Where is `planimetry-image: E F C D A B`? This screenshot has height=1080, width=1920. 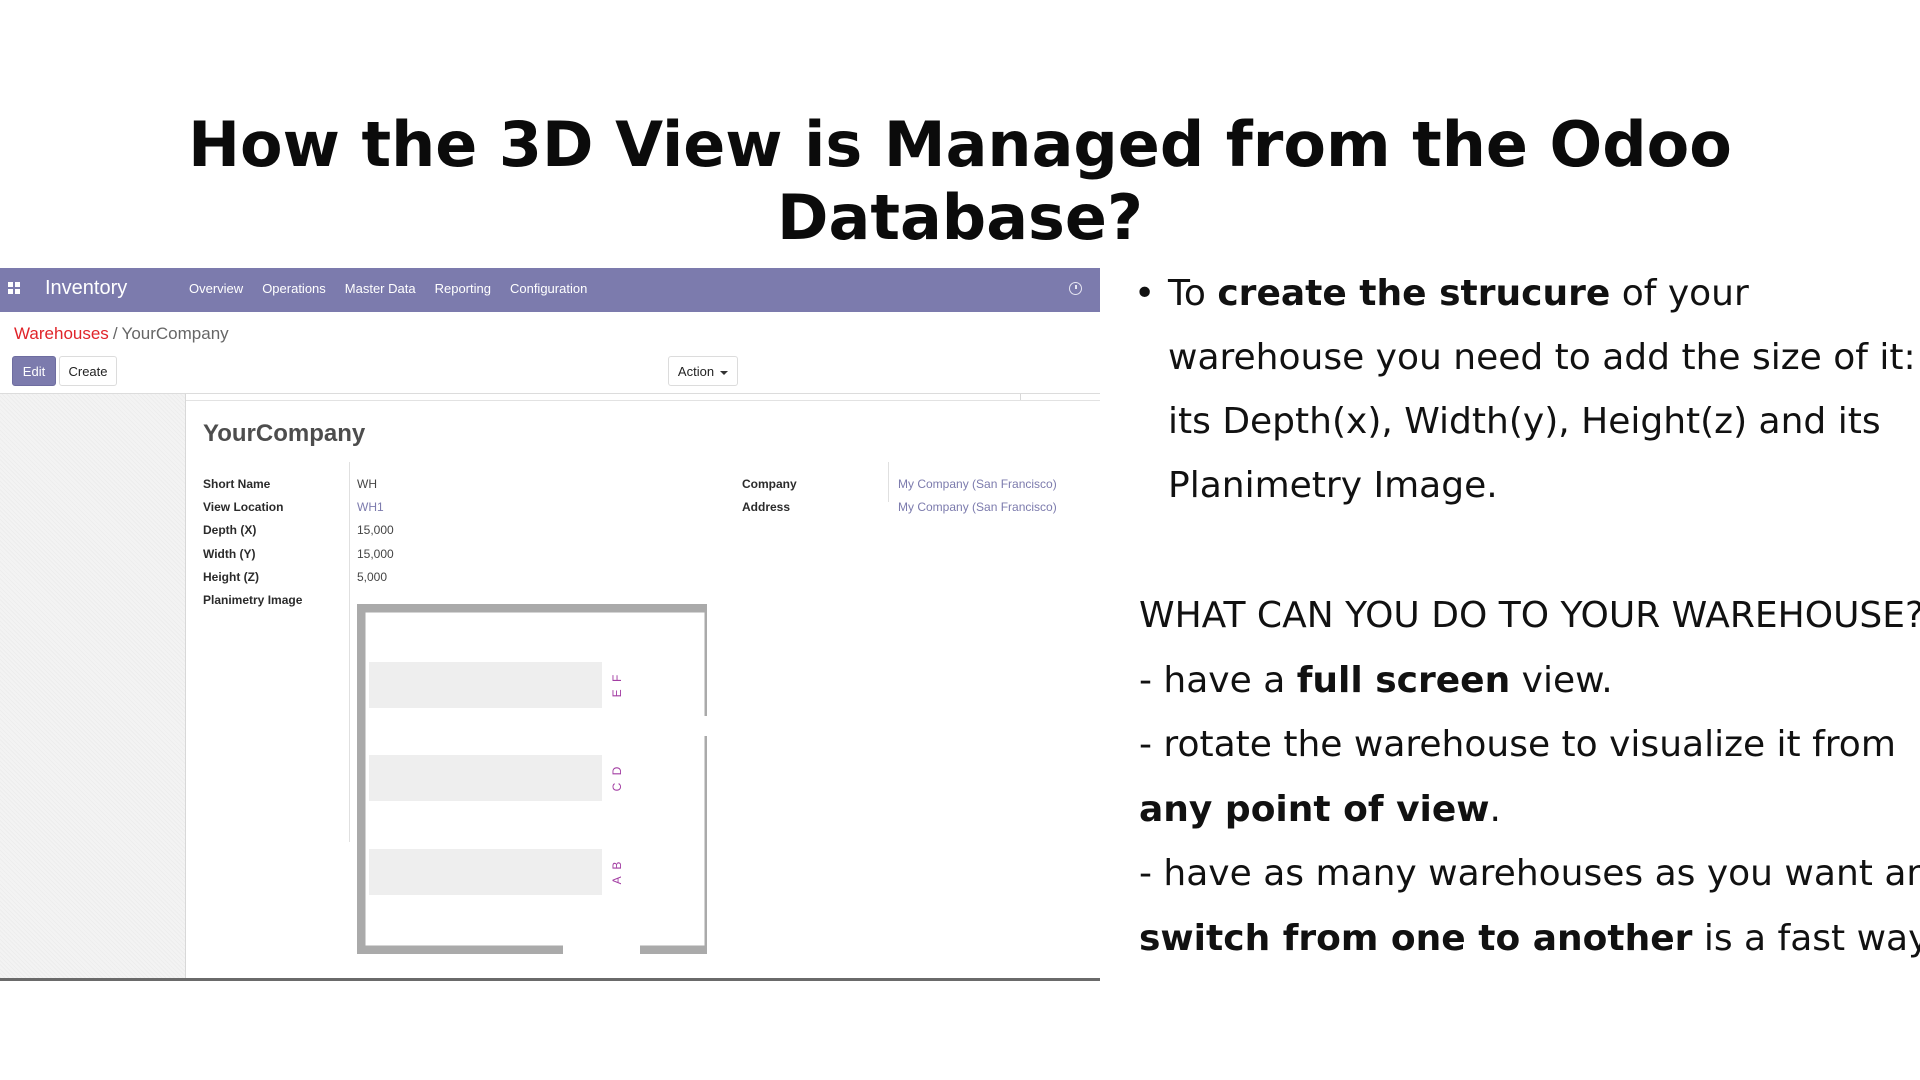 planimetry-image: E F C D A B is located at coordinates (532, 779).